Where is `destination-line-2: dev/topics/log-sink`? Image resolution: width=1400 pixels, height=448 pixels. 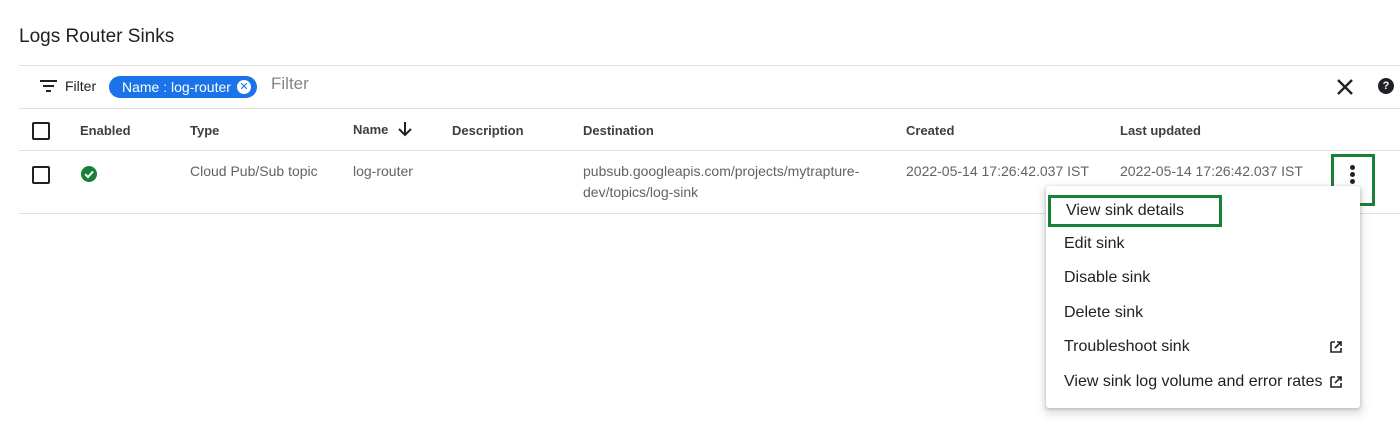
destination-line-2: dev/topics/log-sink is located at coordinates (641, 192).